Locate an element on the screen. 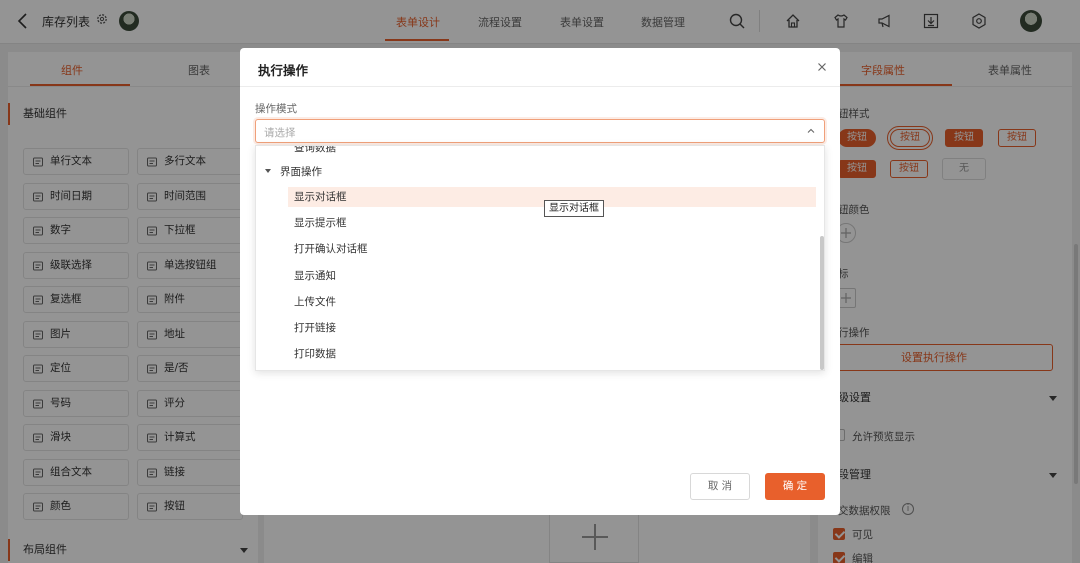 The height and width of the screenshot is (563, 1080). confirm-button: 确 定 is located at coordinates (795, 486).